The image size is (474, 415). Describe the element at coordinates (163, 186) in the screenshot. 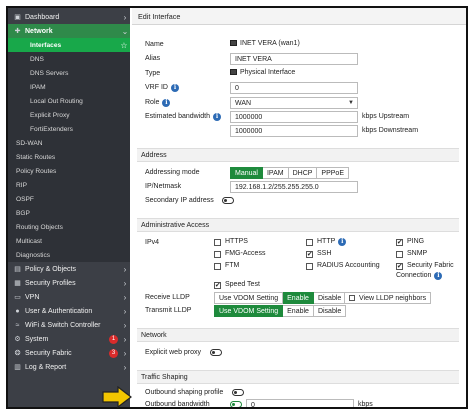

I see `ip-netmask-label: IP/Netmask` at that location.